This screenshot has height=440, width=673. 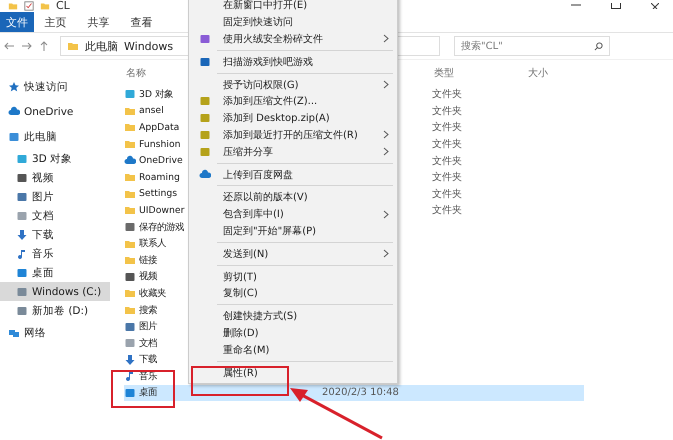 What do you see at coordinates (63, 6) in the screenshot?
I see `window-title: CL` at bounding box center [63, 6].